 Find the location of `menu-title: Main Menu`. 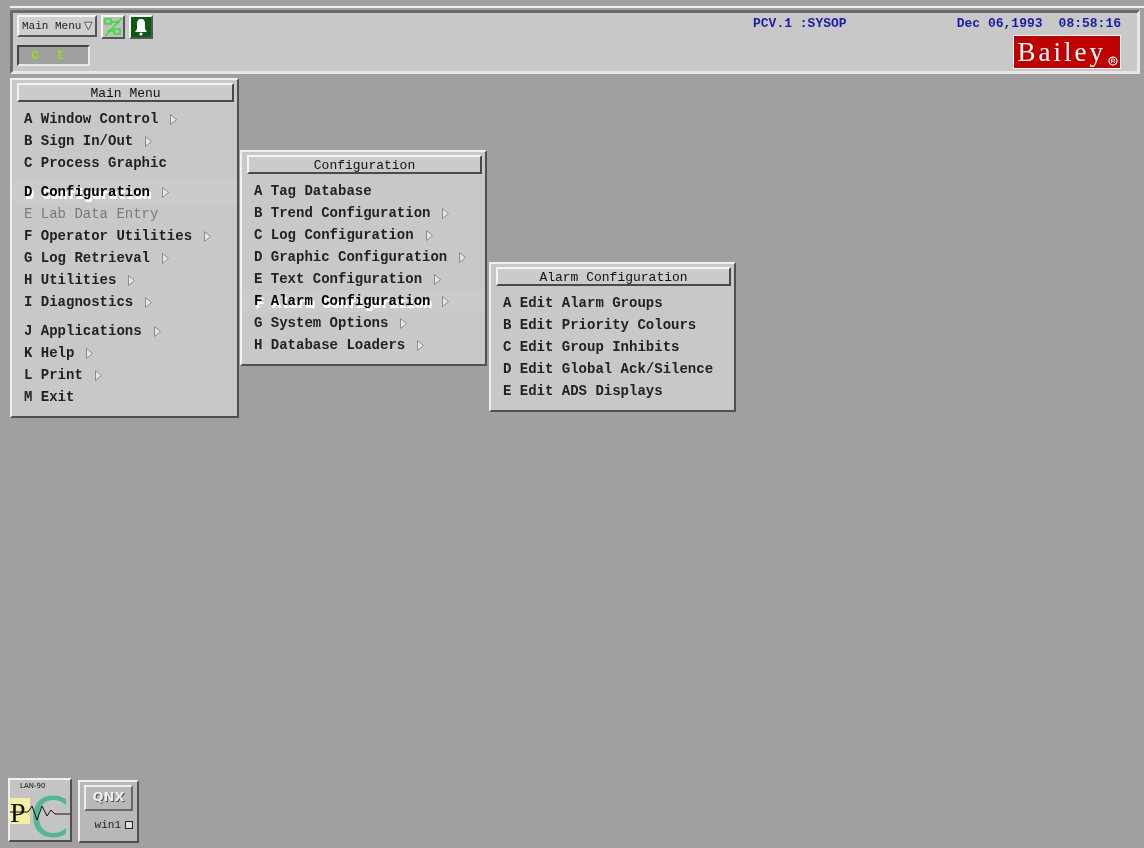

menu-title: Main Menu is located at coordinates (125, 92).